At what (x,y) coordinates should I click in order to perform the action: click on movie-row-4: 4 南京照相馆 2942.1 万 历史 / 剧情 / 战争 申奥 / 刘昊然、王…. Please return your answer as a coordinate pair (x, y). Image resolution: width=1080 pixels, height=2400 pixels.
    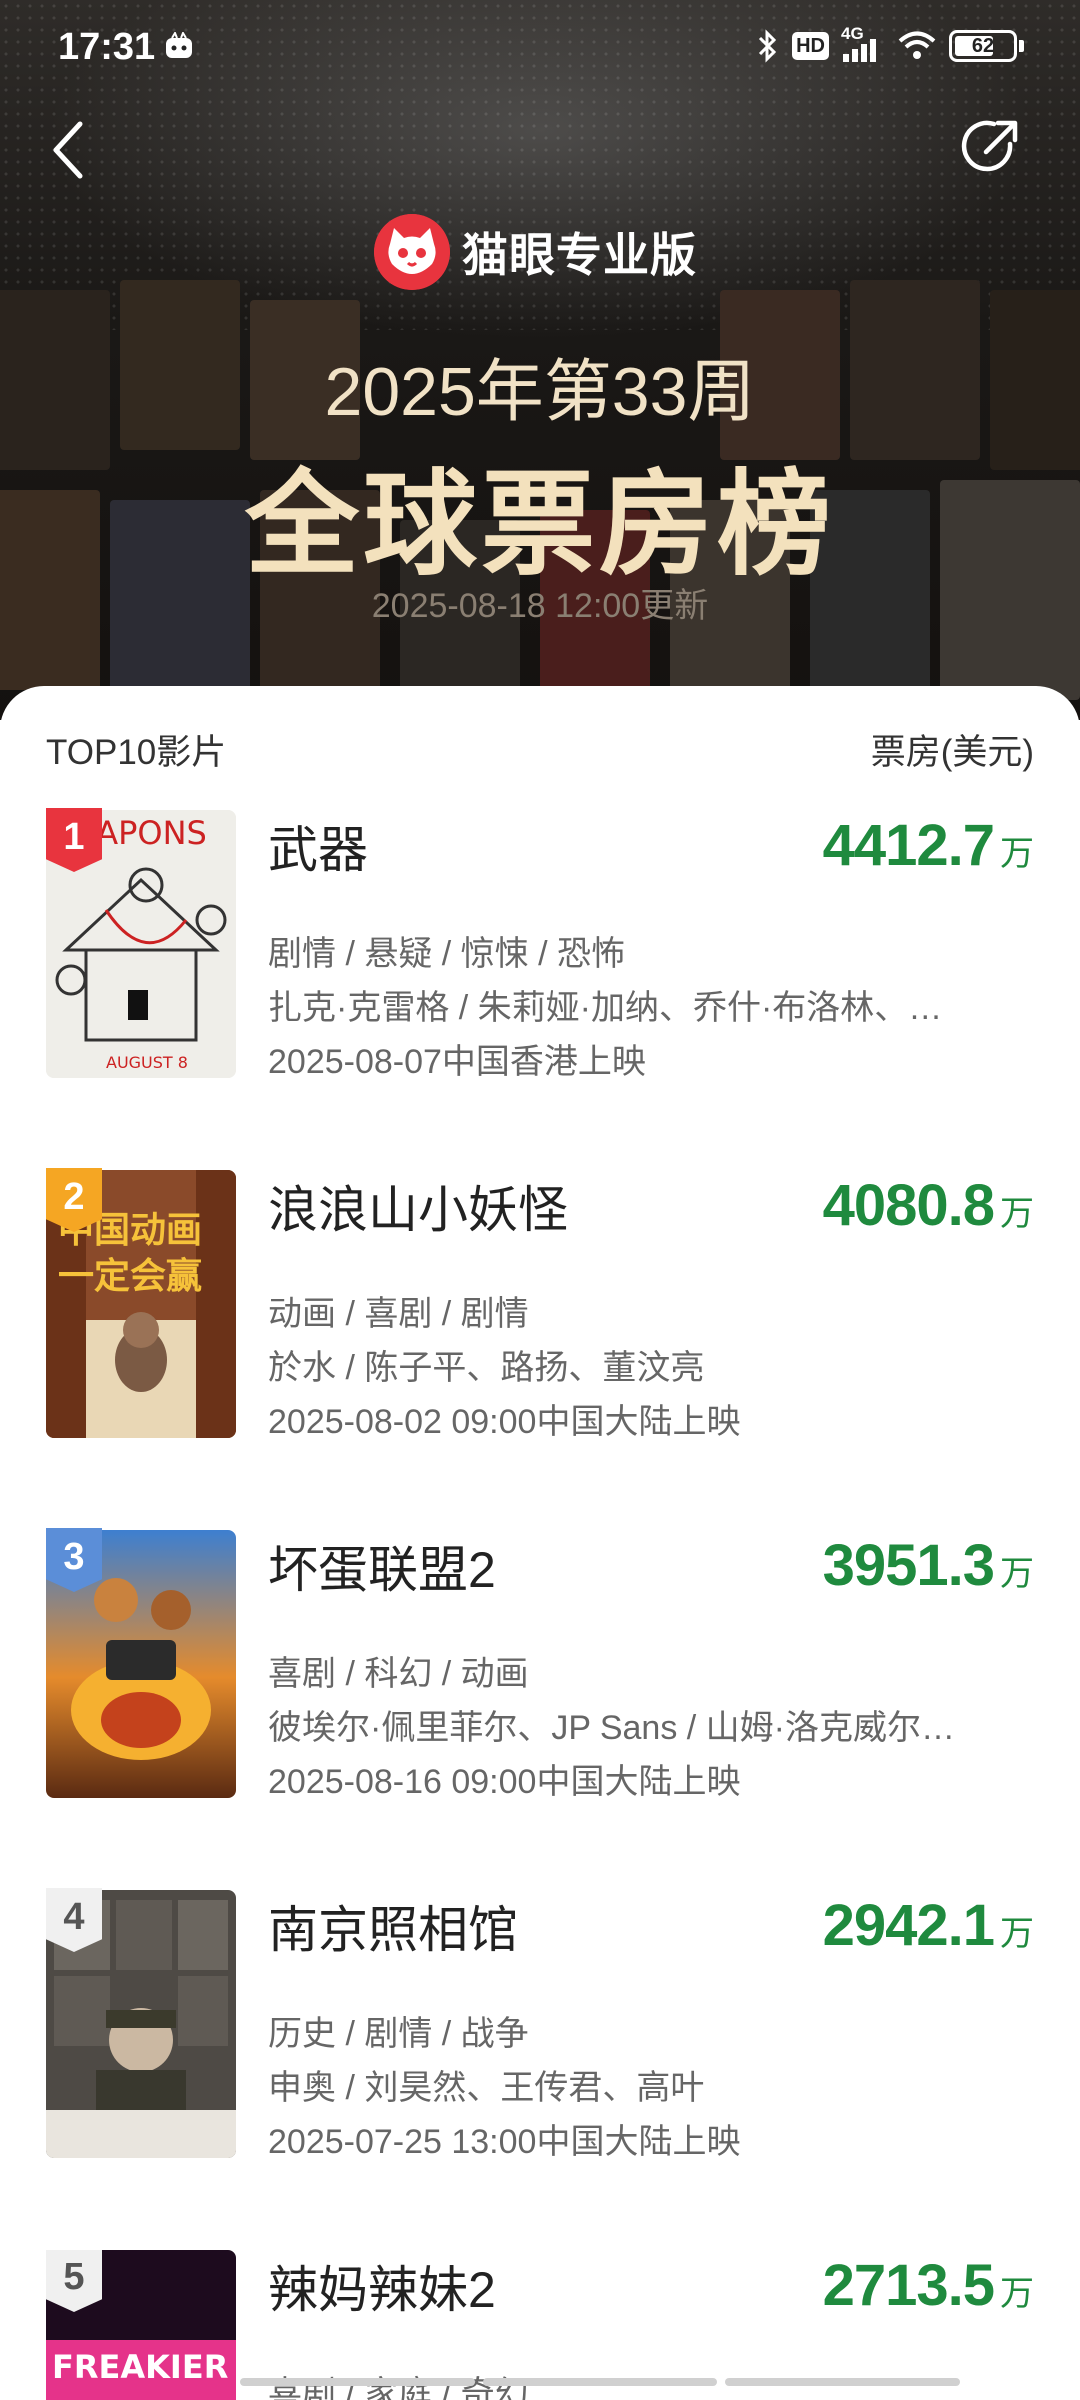
    Looking at the image, I should click on (540, 2039).